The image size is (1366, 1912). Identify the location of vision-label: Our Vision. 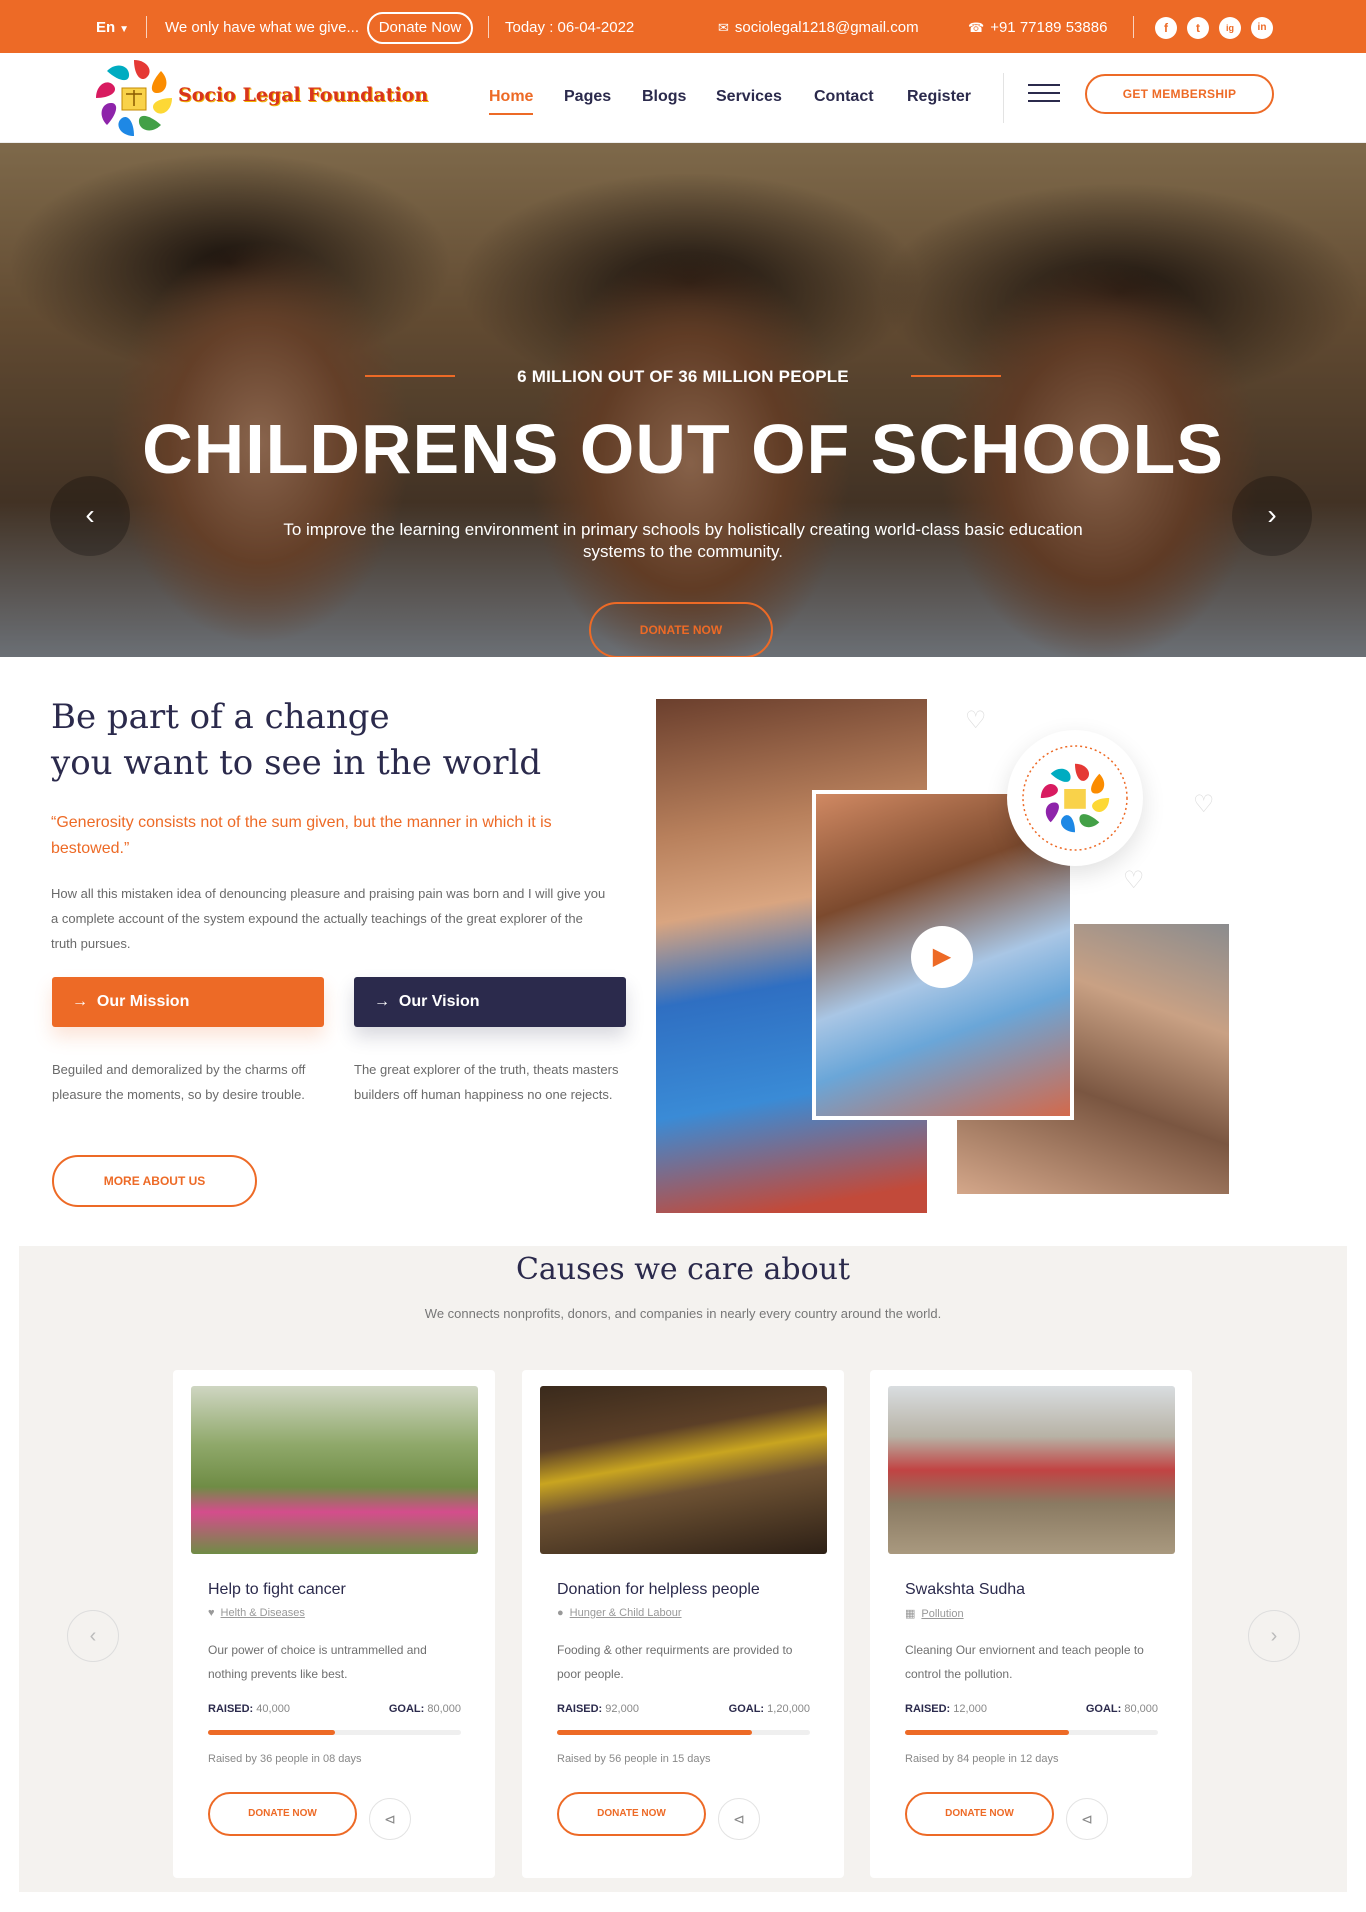
(439, 1001).